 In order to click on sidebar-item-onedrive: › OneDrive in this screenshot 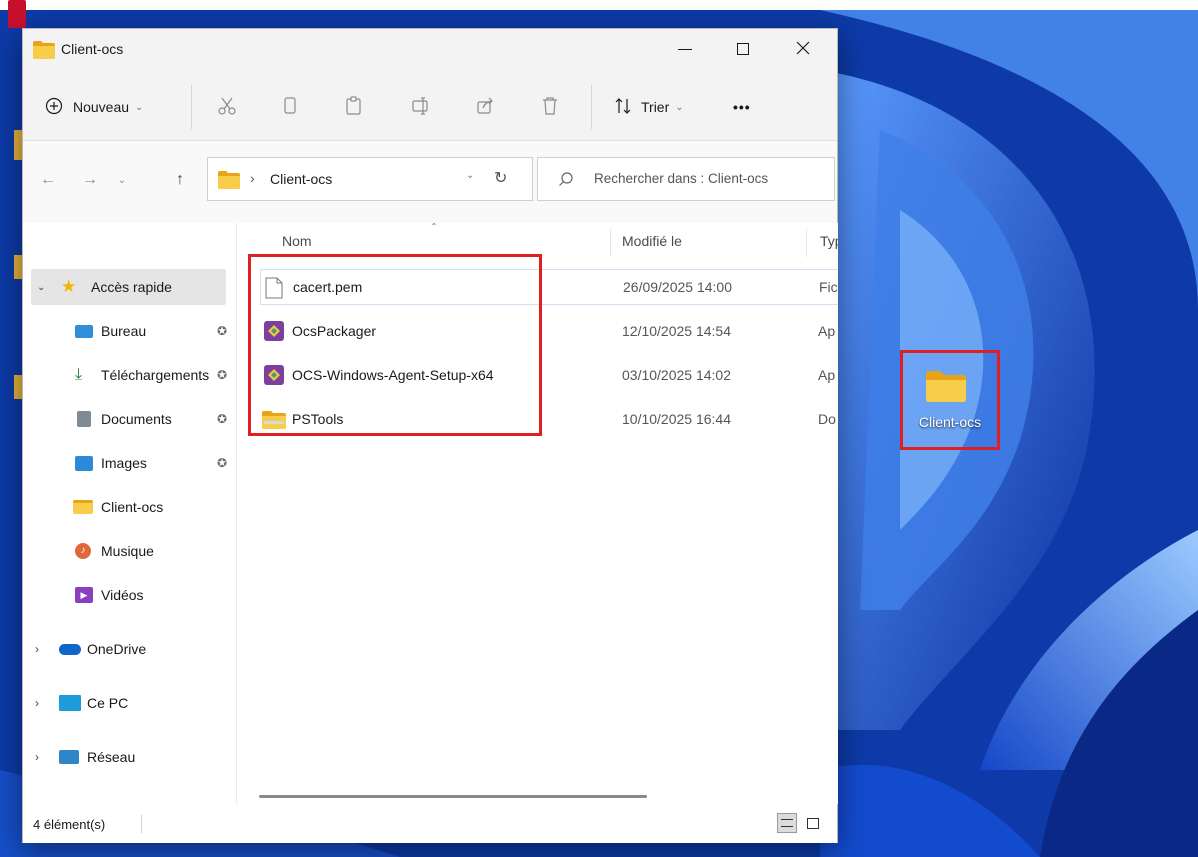, I will do `click(130, 649)`.